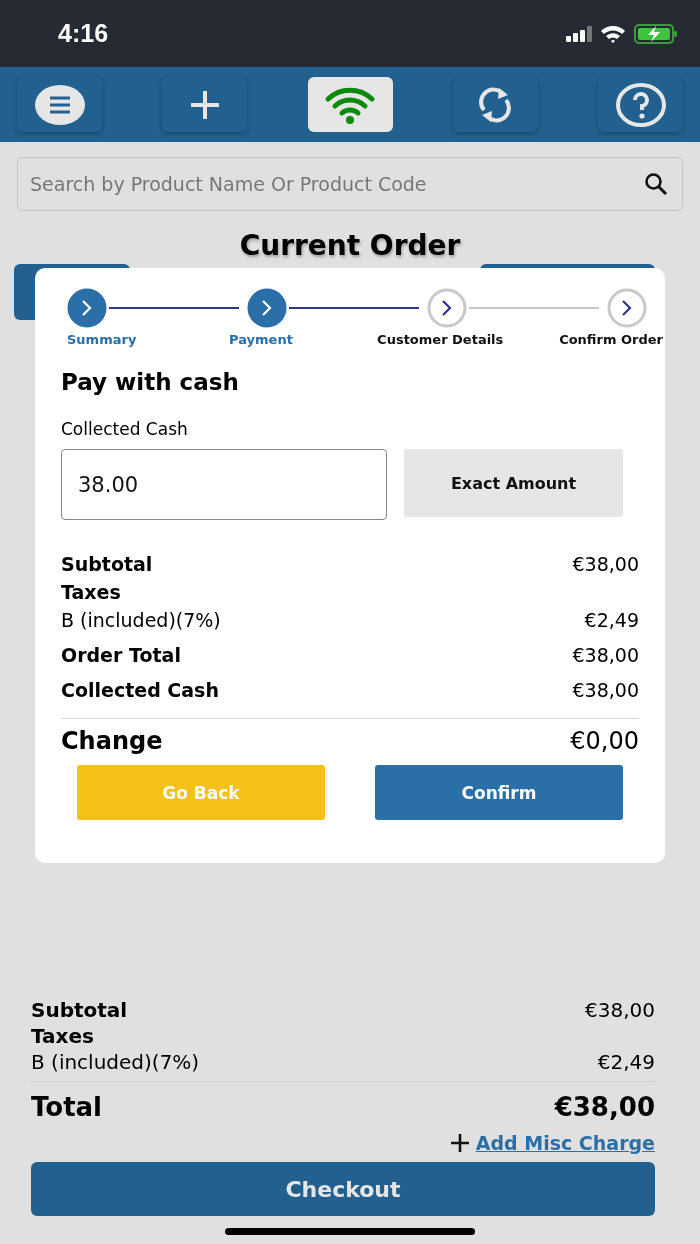 The image size is (700, 1244). I want to click on menu-button, so click(59, 104).